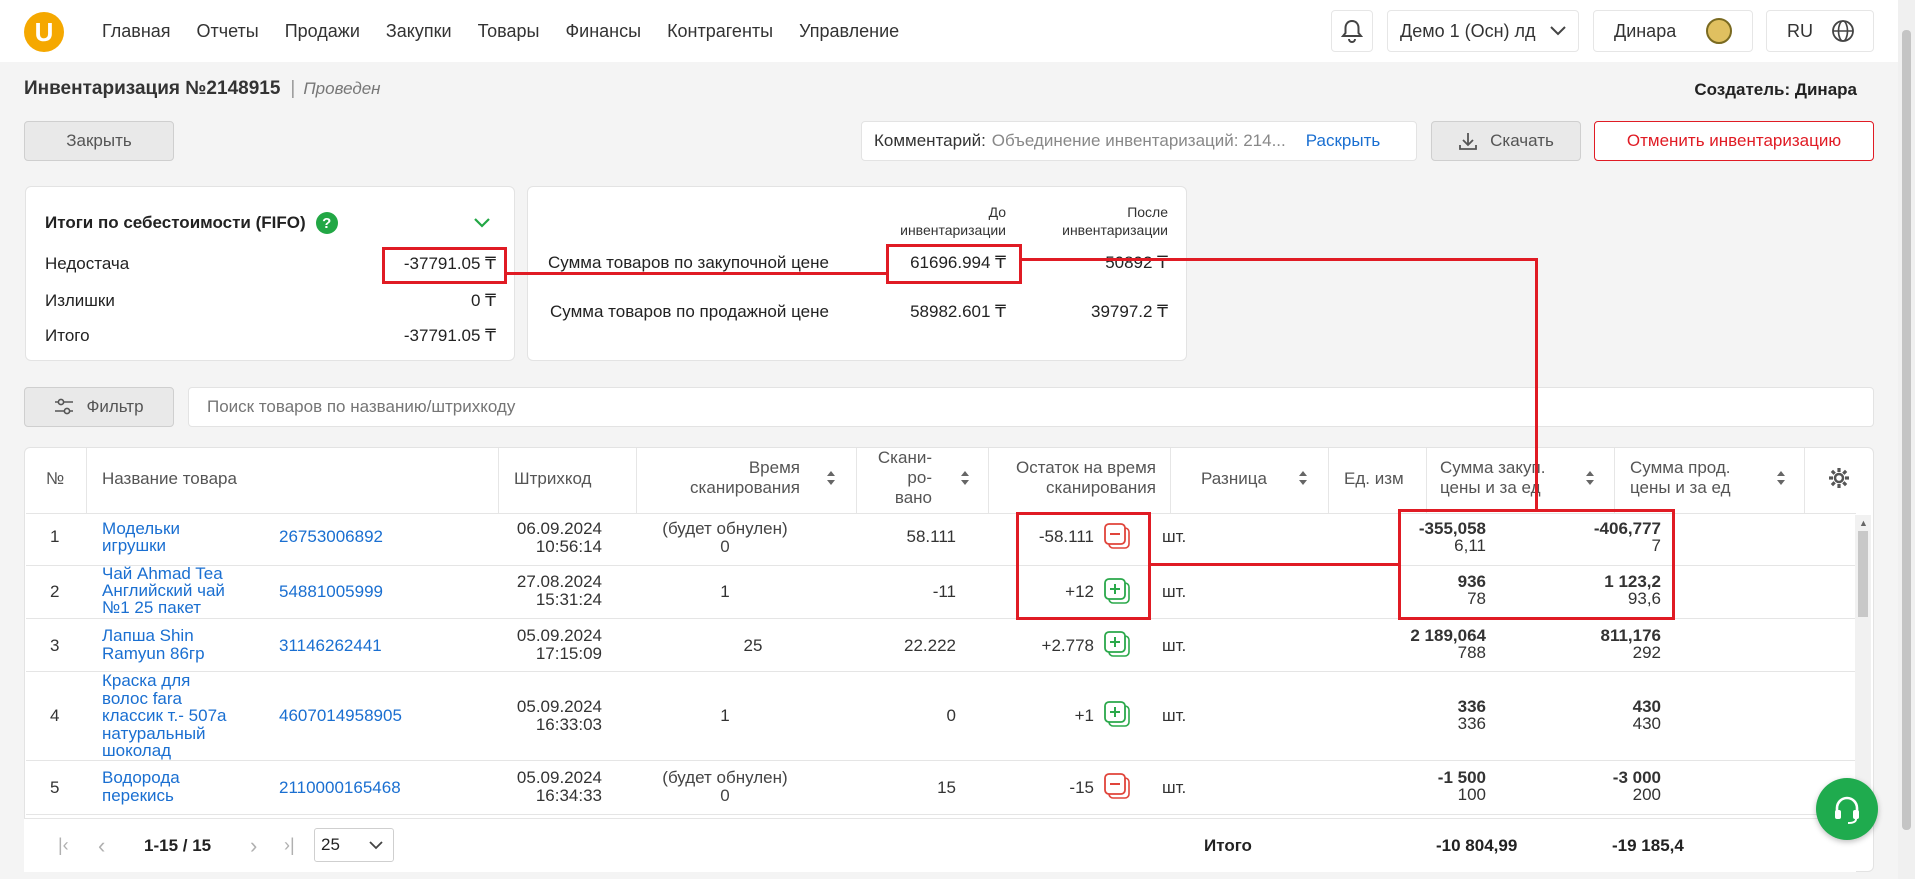 This screenshot has height=879, width=1915. What do you see at coordinates (101, 846) in the screenshot?
I see `prev-page-icon: ‹` at bounding box center [101, 846].